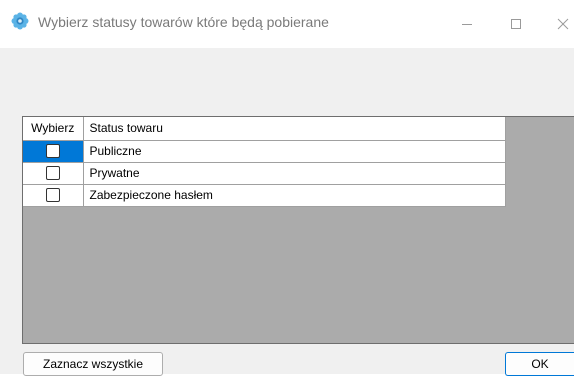 The height and width of the screenshot is (376, 574). Describe the element at coordinates (294, 173) in the screenshot. I see `status-cell: Prywatne` at that location.